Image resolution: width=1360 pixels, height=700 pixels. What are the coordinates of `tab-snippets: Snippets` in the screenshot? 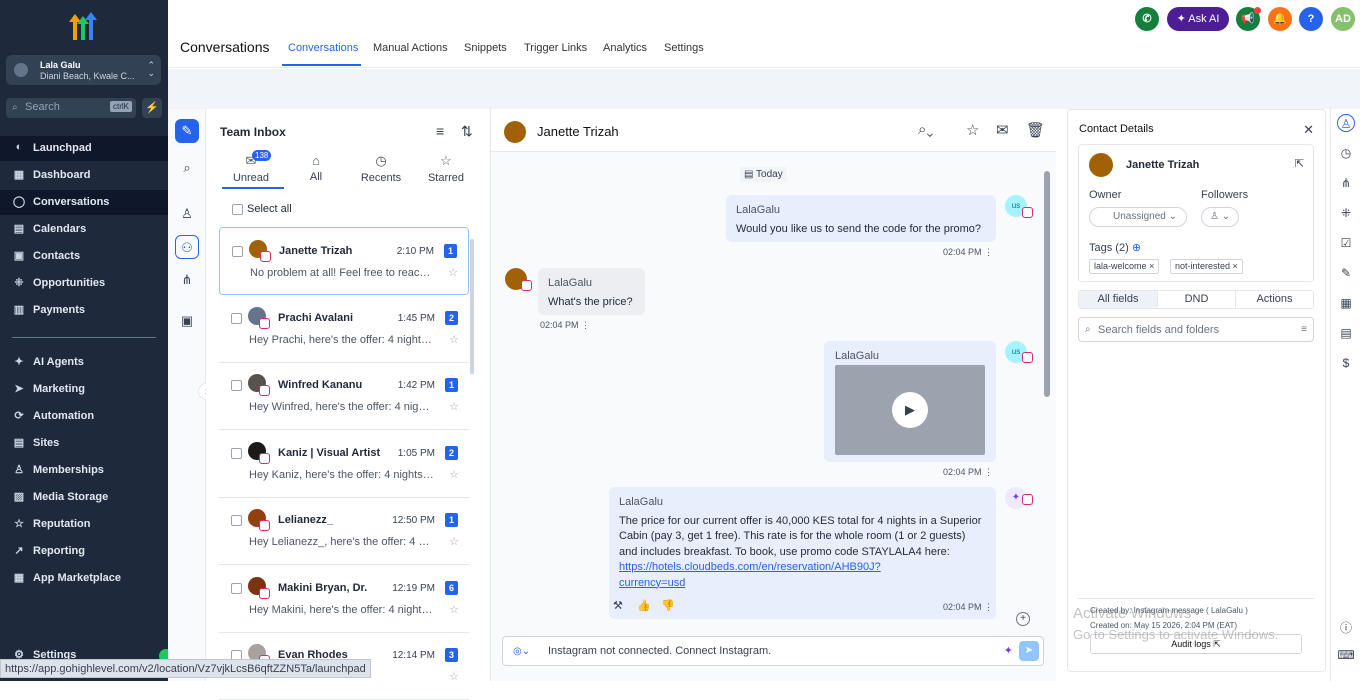 It's located at (485, 48).